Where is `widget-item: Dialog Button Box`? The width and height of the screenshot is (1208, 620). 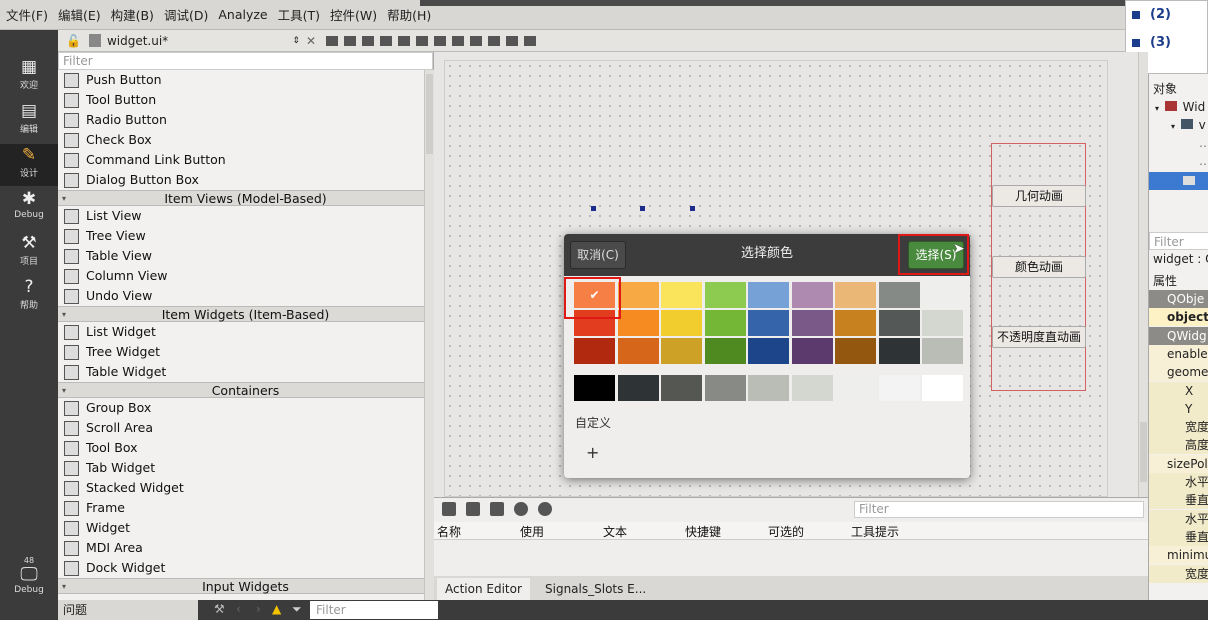 widget-item: Dialog Button Box is located at coordinates (245, 180).